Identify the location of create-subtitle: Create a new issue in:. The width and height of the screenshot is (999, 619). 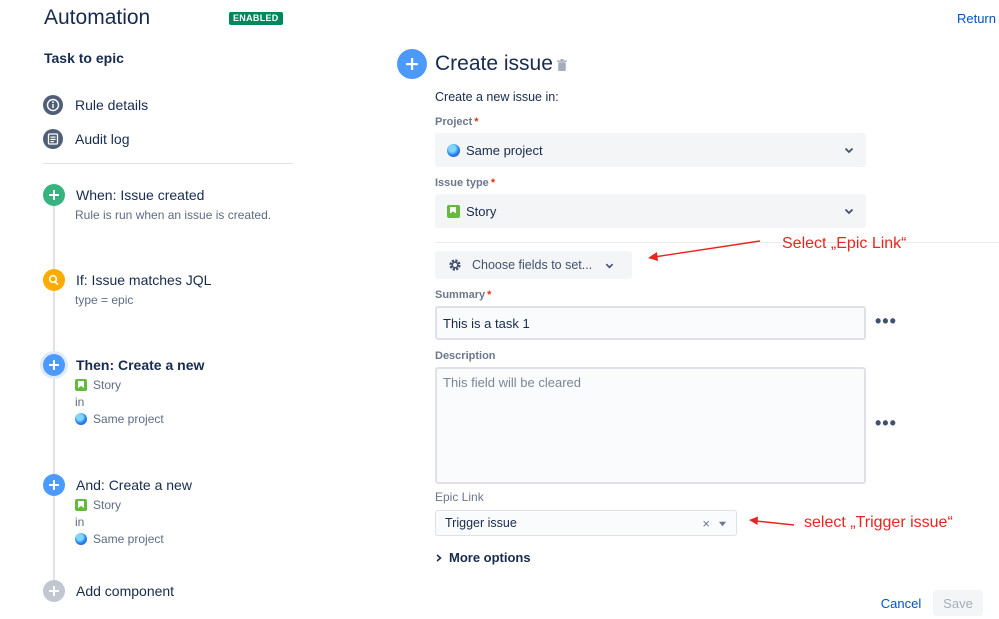
(497, 97).